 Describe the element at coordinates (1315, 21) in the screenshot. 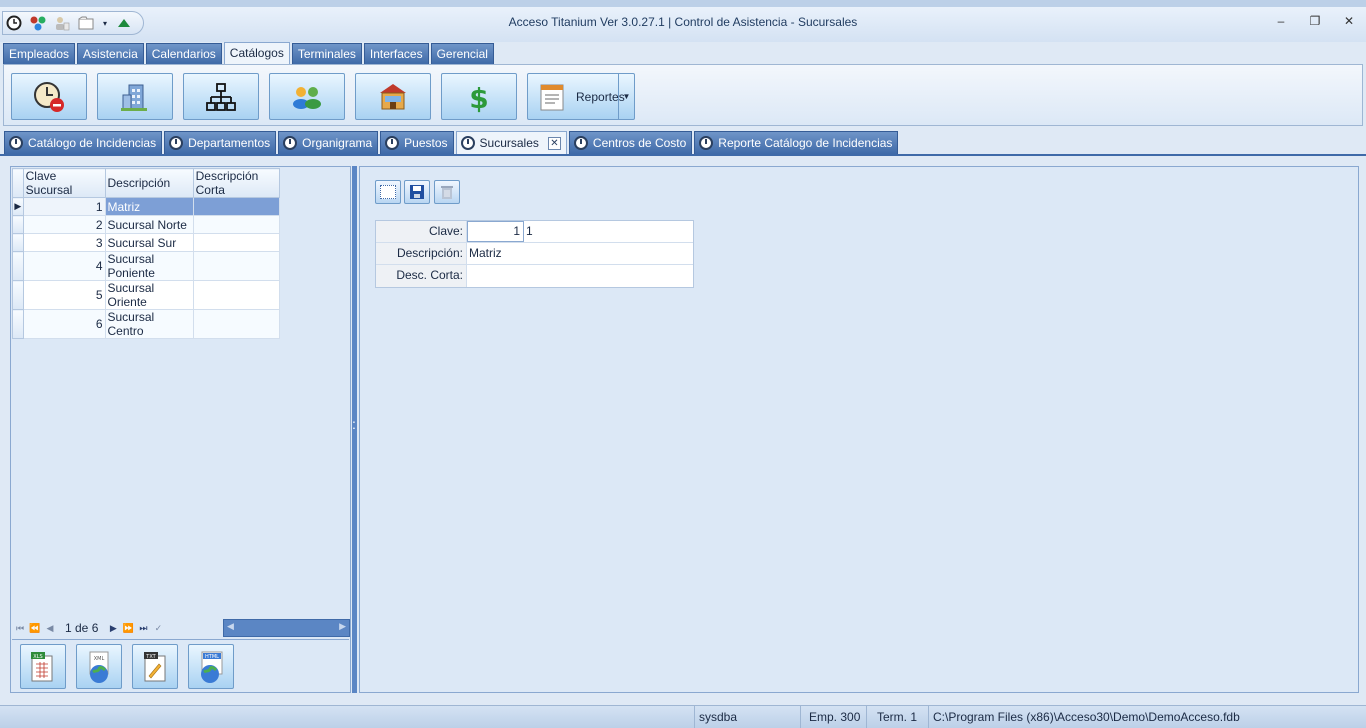

I see `maximize-button: ❐` at that location.